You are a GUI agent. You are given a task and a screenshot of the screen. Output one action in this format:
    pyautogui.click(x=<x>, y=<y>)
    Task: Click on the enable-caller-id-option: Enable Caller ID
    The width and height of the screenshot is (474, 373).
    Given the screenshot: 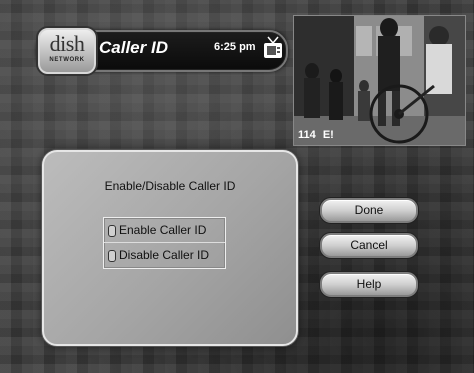 What is the action you would take?
    pyautogui.click(x=164, y=230)
    